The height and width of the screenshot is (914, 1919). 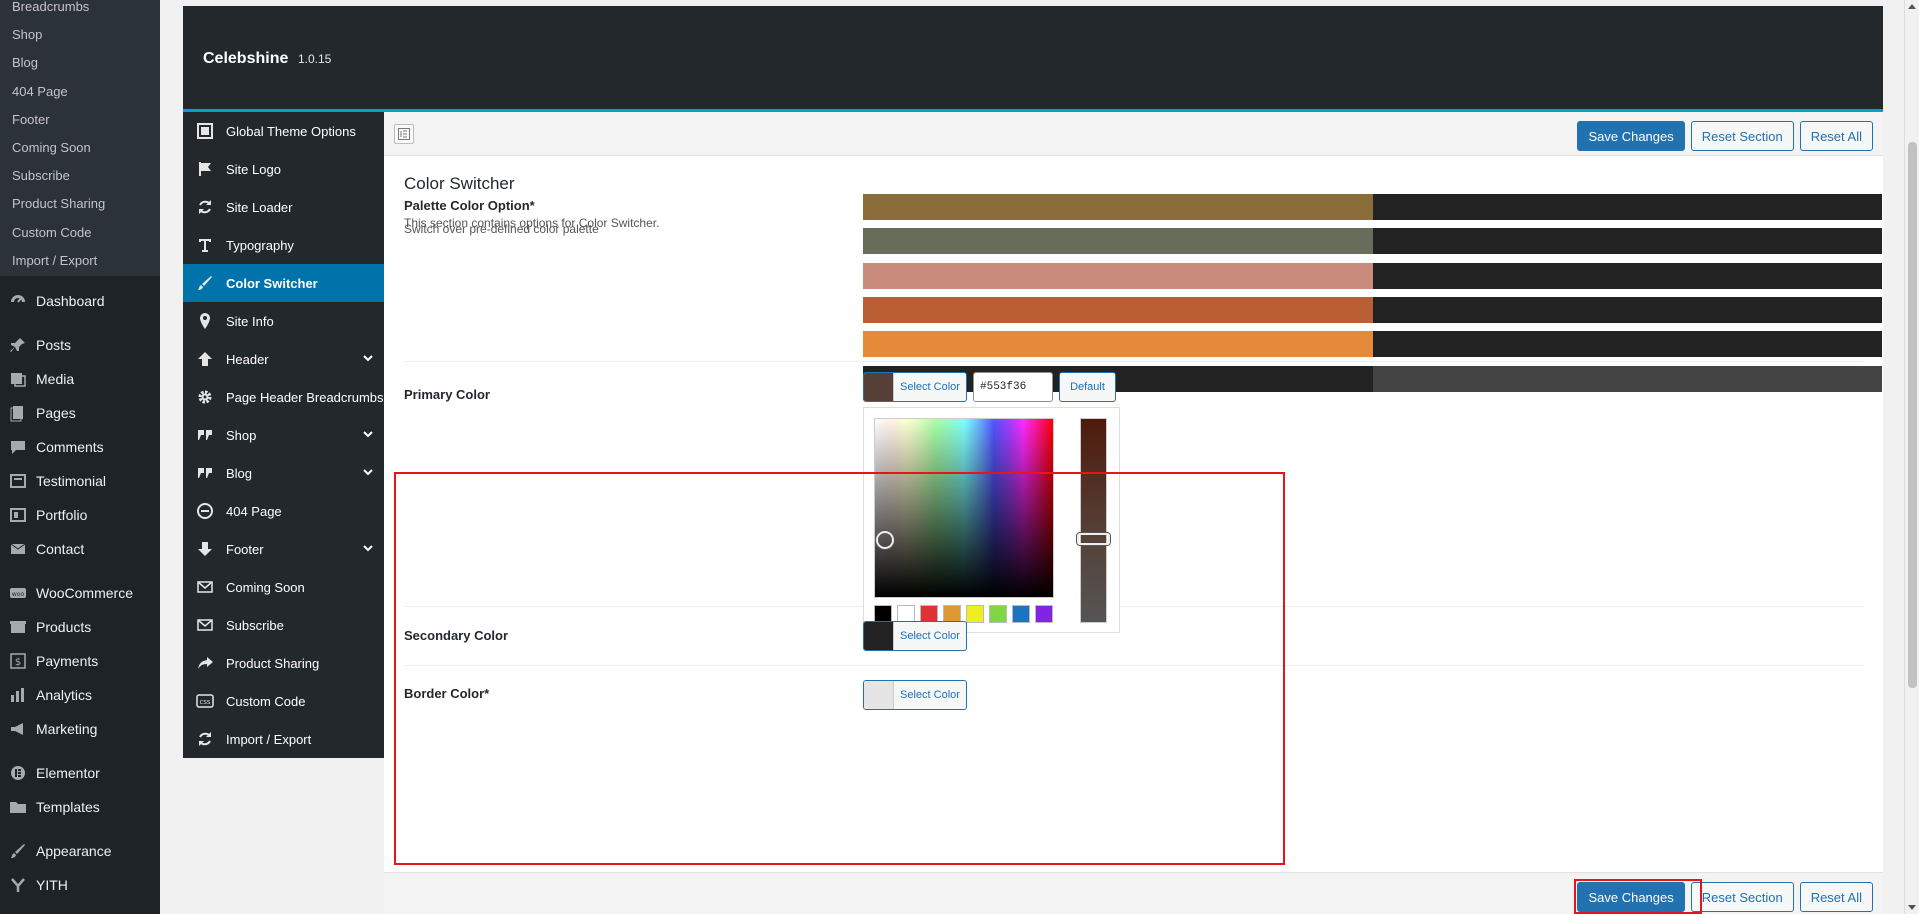 I want to click on wp-menu-item: Contact, so click(x=80, y=549).